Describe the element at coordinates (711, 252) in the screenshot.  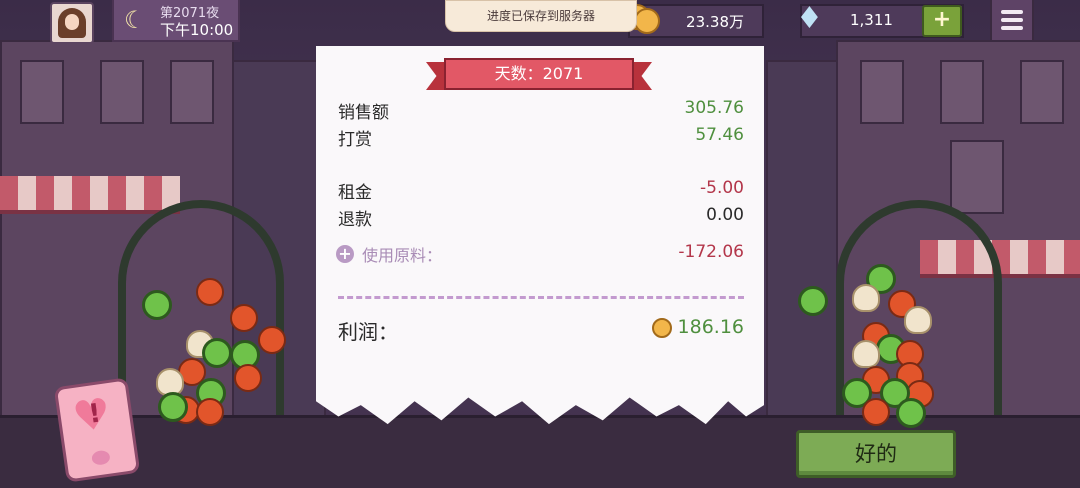
I see `materials-value: -172.06` at that location.